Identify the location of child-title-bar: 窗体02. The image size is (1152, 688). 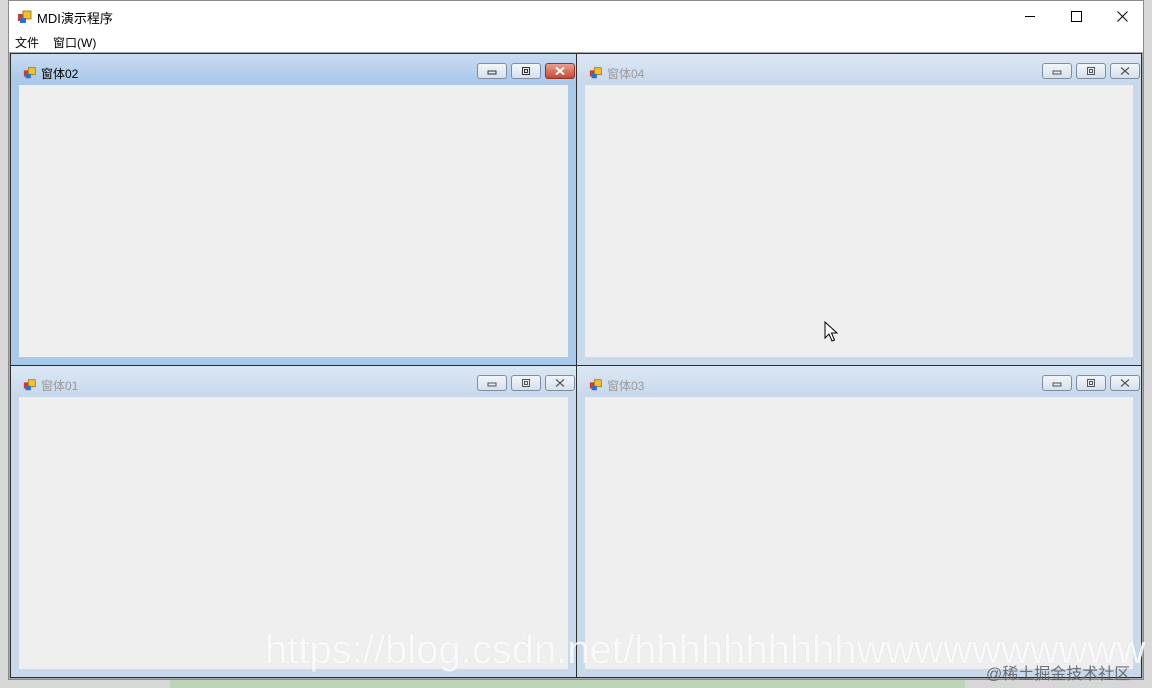
(293, 69).